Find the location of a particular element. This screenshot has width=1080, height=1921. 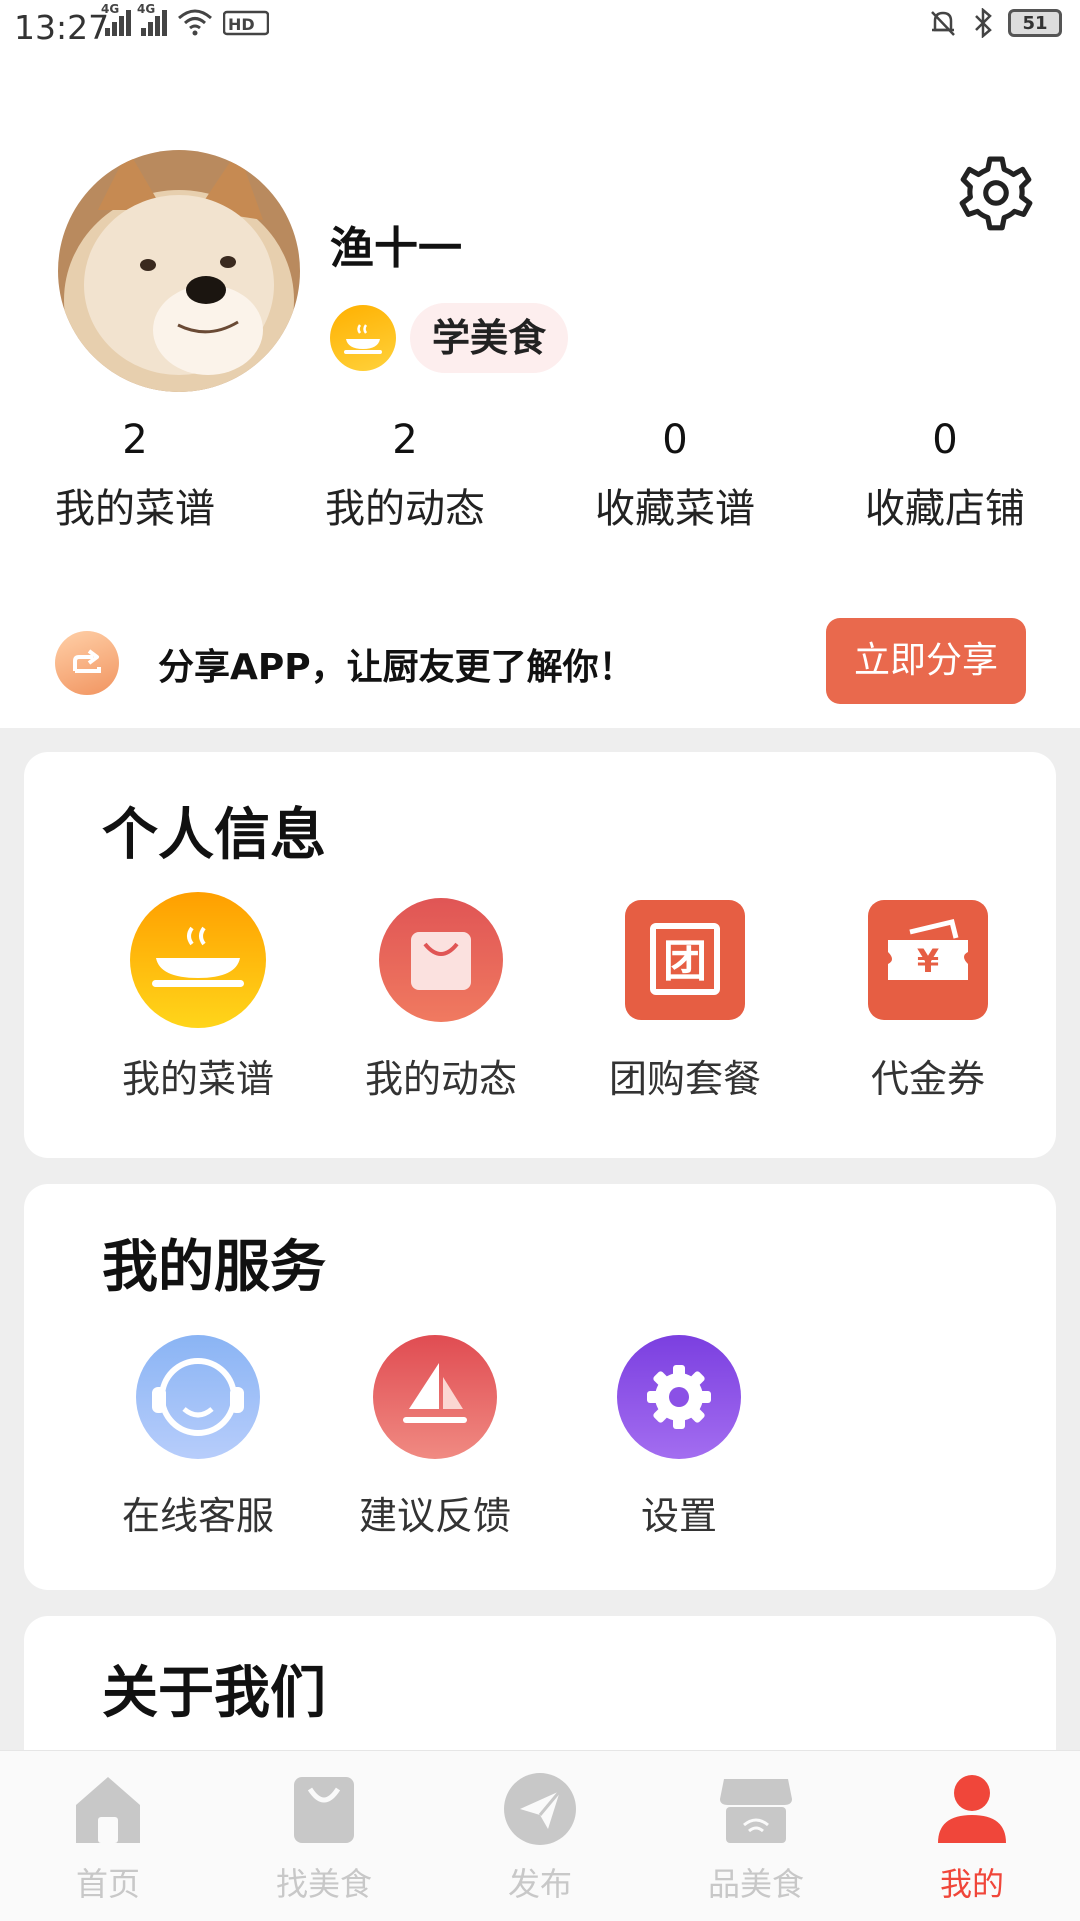

group-buy-icon: 团 is located at coordinates (685, 960).